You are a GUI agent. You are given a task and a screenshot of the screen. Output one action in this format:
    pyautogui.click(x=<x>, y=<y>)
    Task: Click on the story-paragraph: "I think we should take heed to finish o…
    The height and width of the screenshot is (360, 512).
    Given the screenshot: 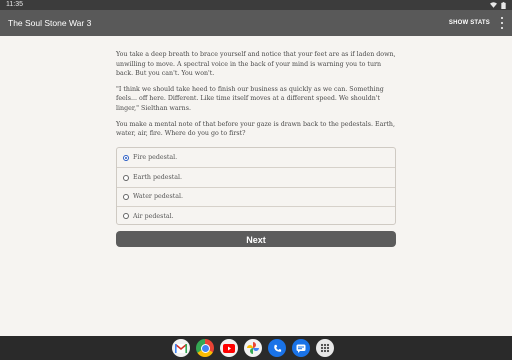 What is the action you would take?
    pyautogui.click(x=250, y=98)
    